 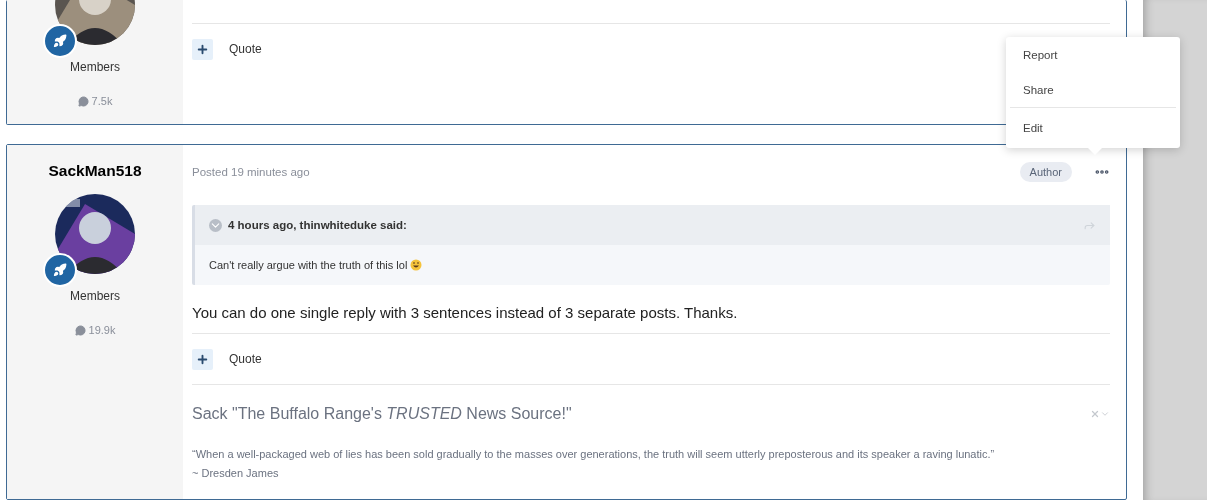 What do you see at coordinates (215, 225) in the screenshot?
I see `collapse-icon` at bounding box center [215, 225].